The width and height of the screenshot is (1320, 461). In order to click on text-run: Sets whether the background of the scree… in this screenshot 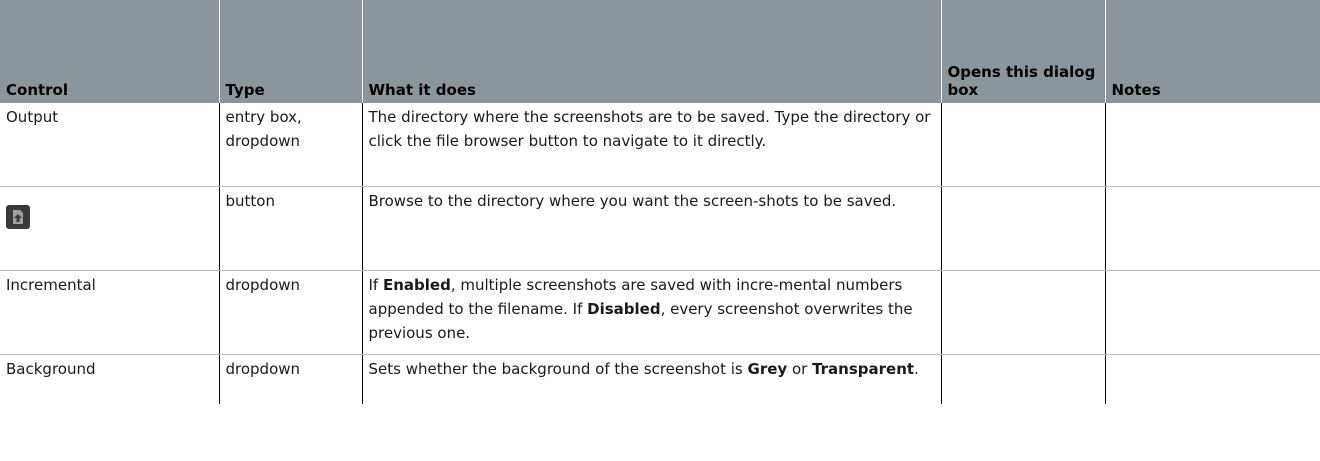, I will do `click(558, 368)`.